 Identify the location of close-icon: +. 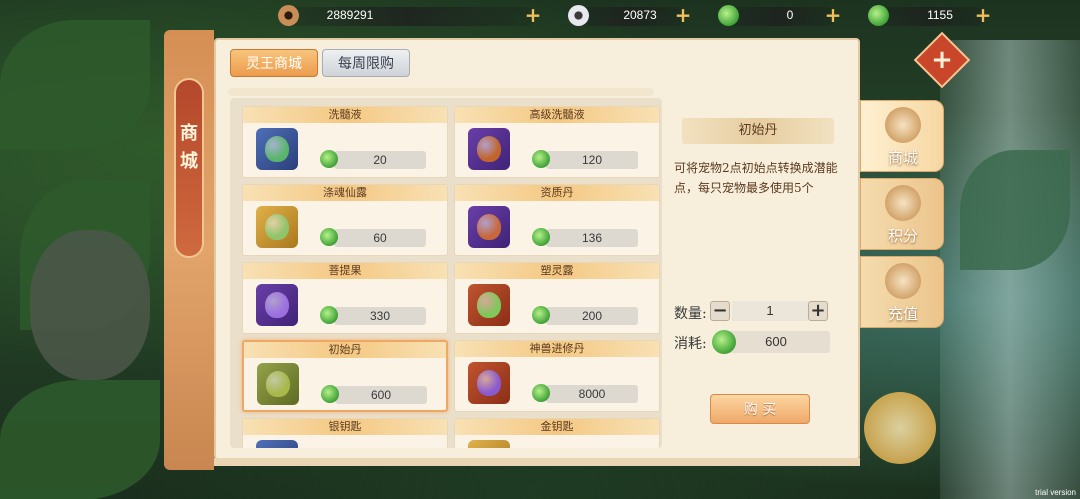
(942, 60).